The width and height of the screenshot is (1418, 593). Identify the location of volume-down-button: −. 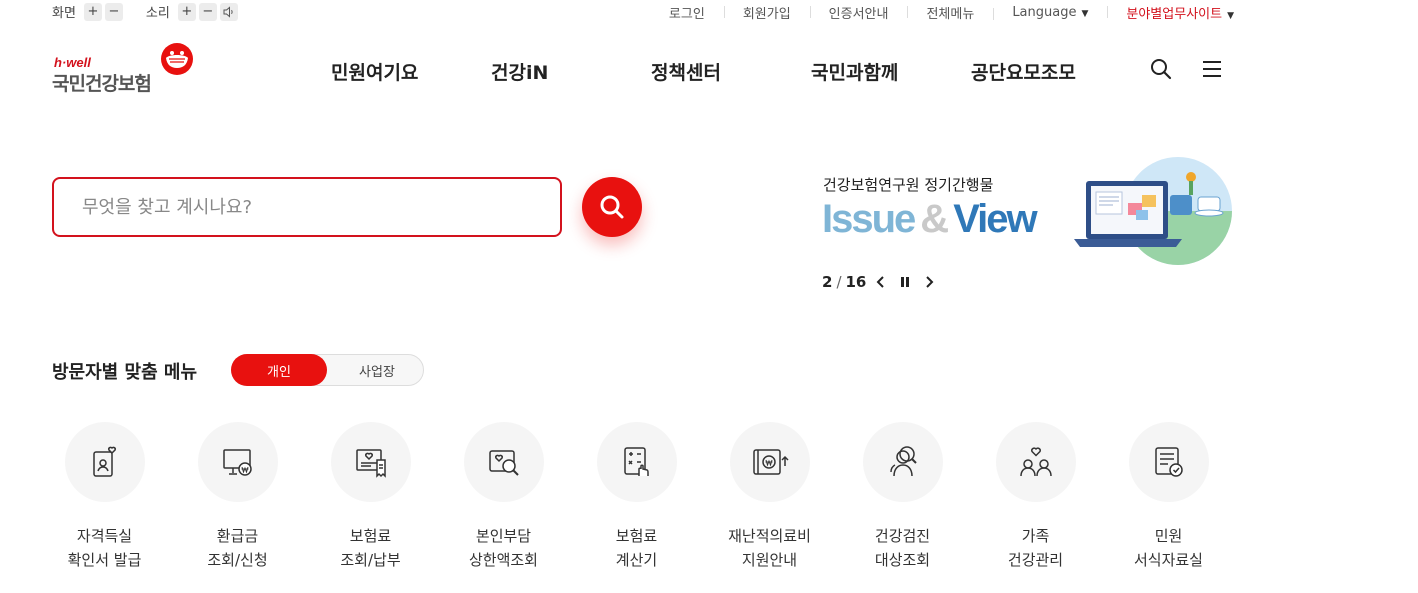
(207, 11).